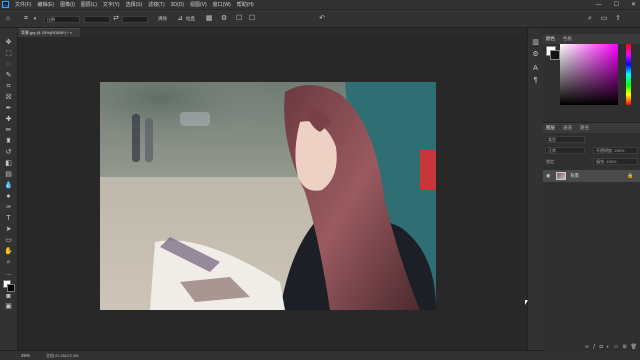  I want to click on type-tool-icon: T, so click(8, 218).